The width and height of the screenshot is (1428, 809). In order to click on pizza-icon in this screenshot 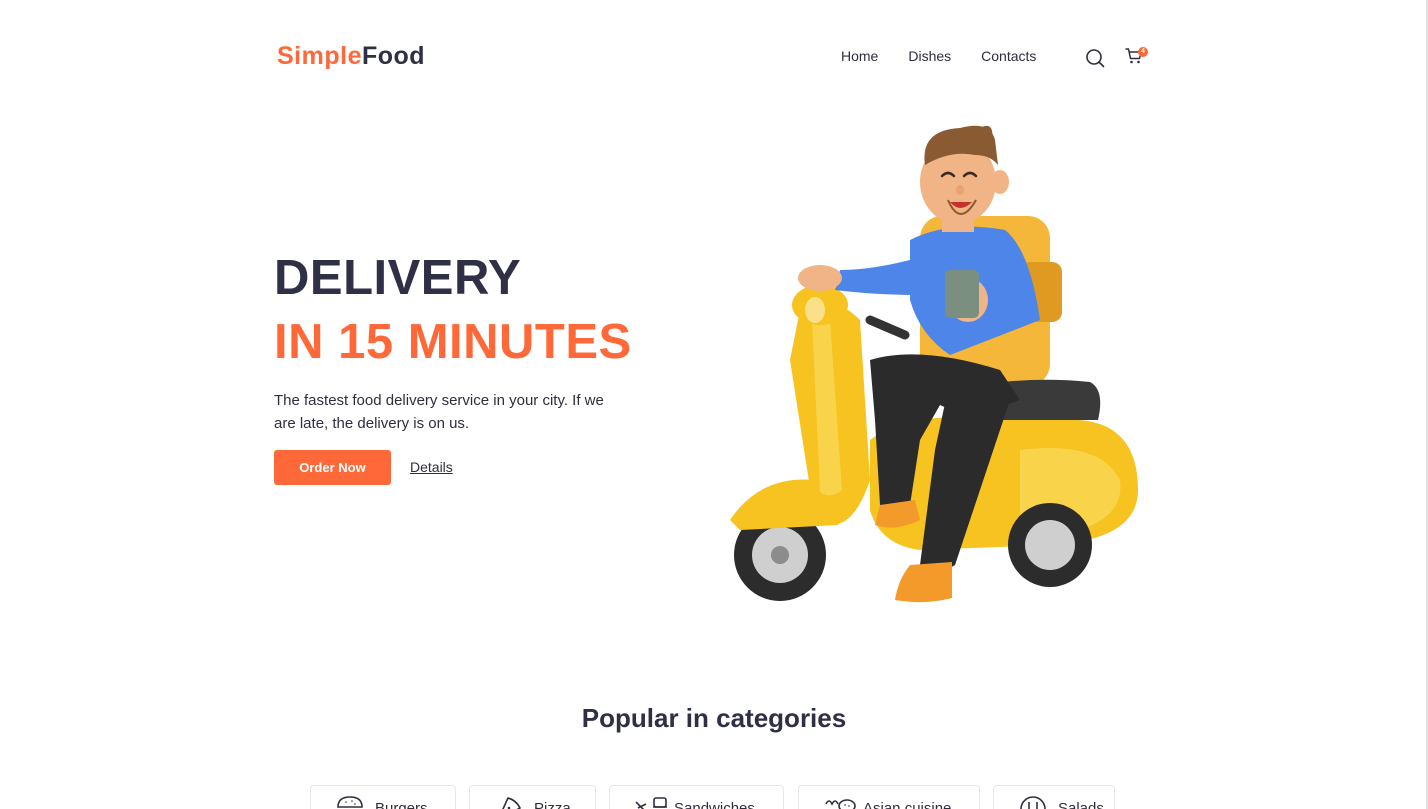, I will do `click(511, 803)`.